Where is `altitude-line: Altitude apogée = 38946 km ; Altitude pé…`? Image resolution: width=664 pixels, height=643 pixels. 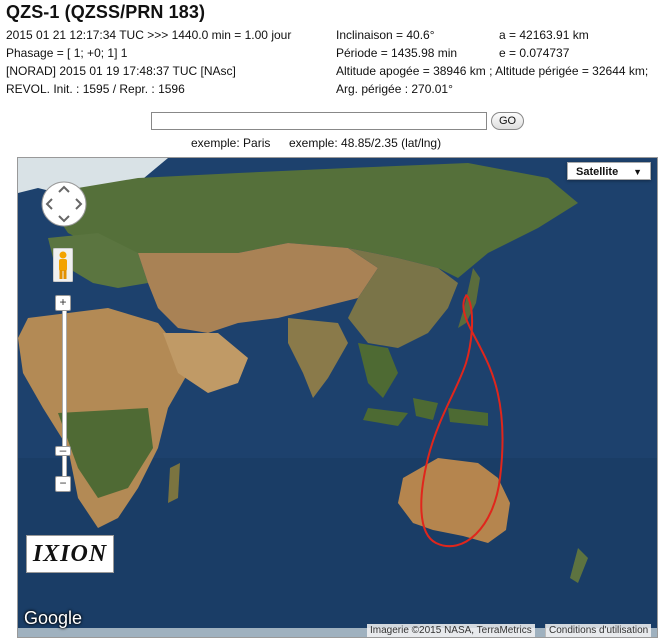
altitude-line: Altitude apogée = 38946 km ; Altitude pé… is located at coordinates (492, 71).